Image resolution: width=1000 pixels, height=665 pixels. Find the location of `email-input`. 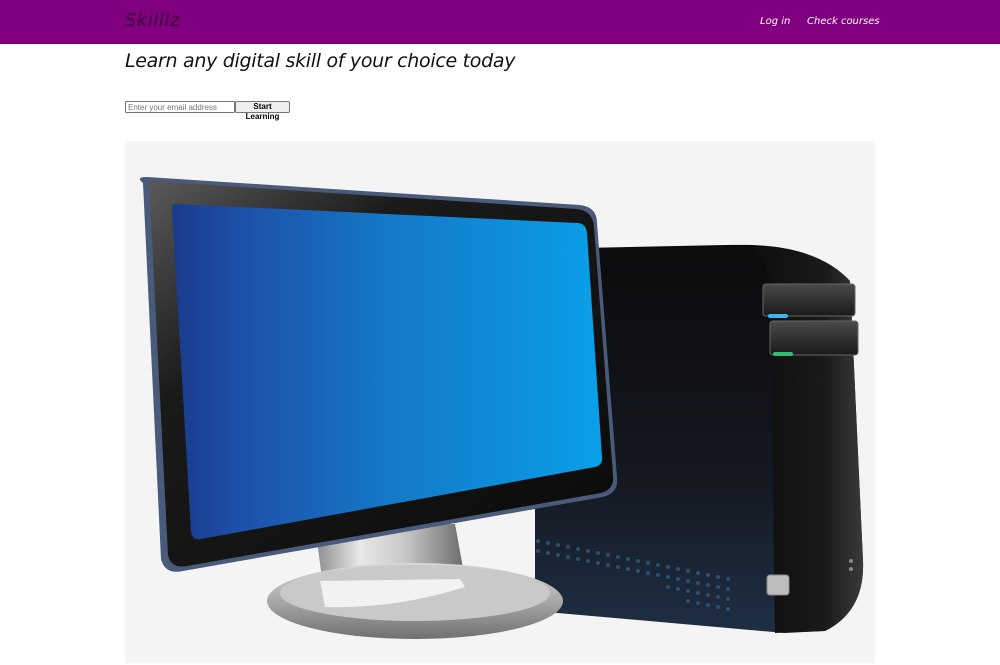

email-input is located at coordinates (180, 107).